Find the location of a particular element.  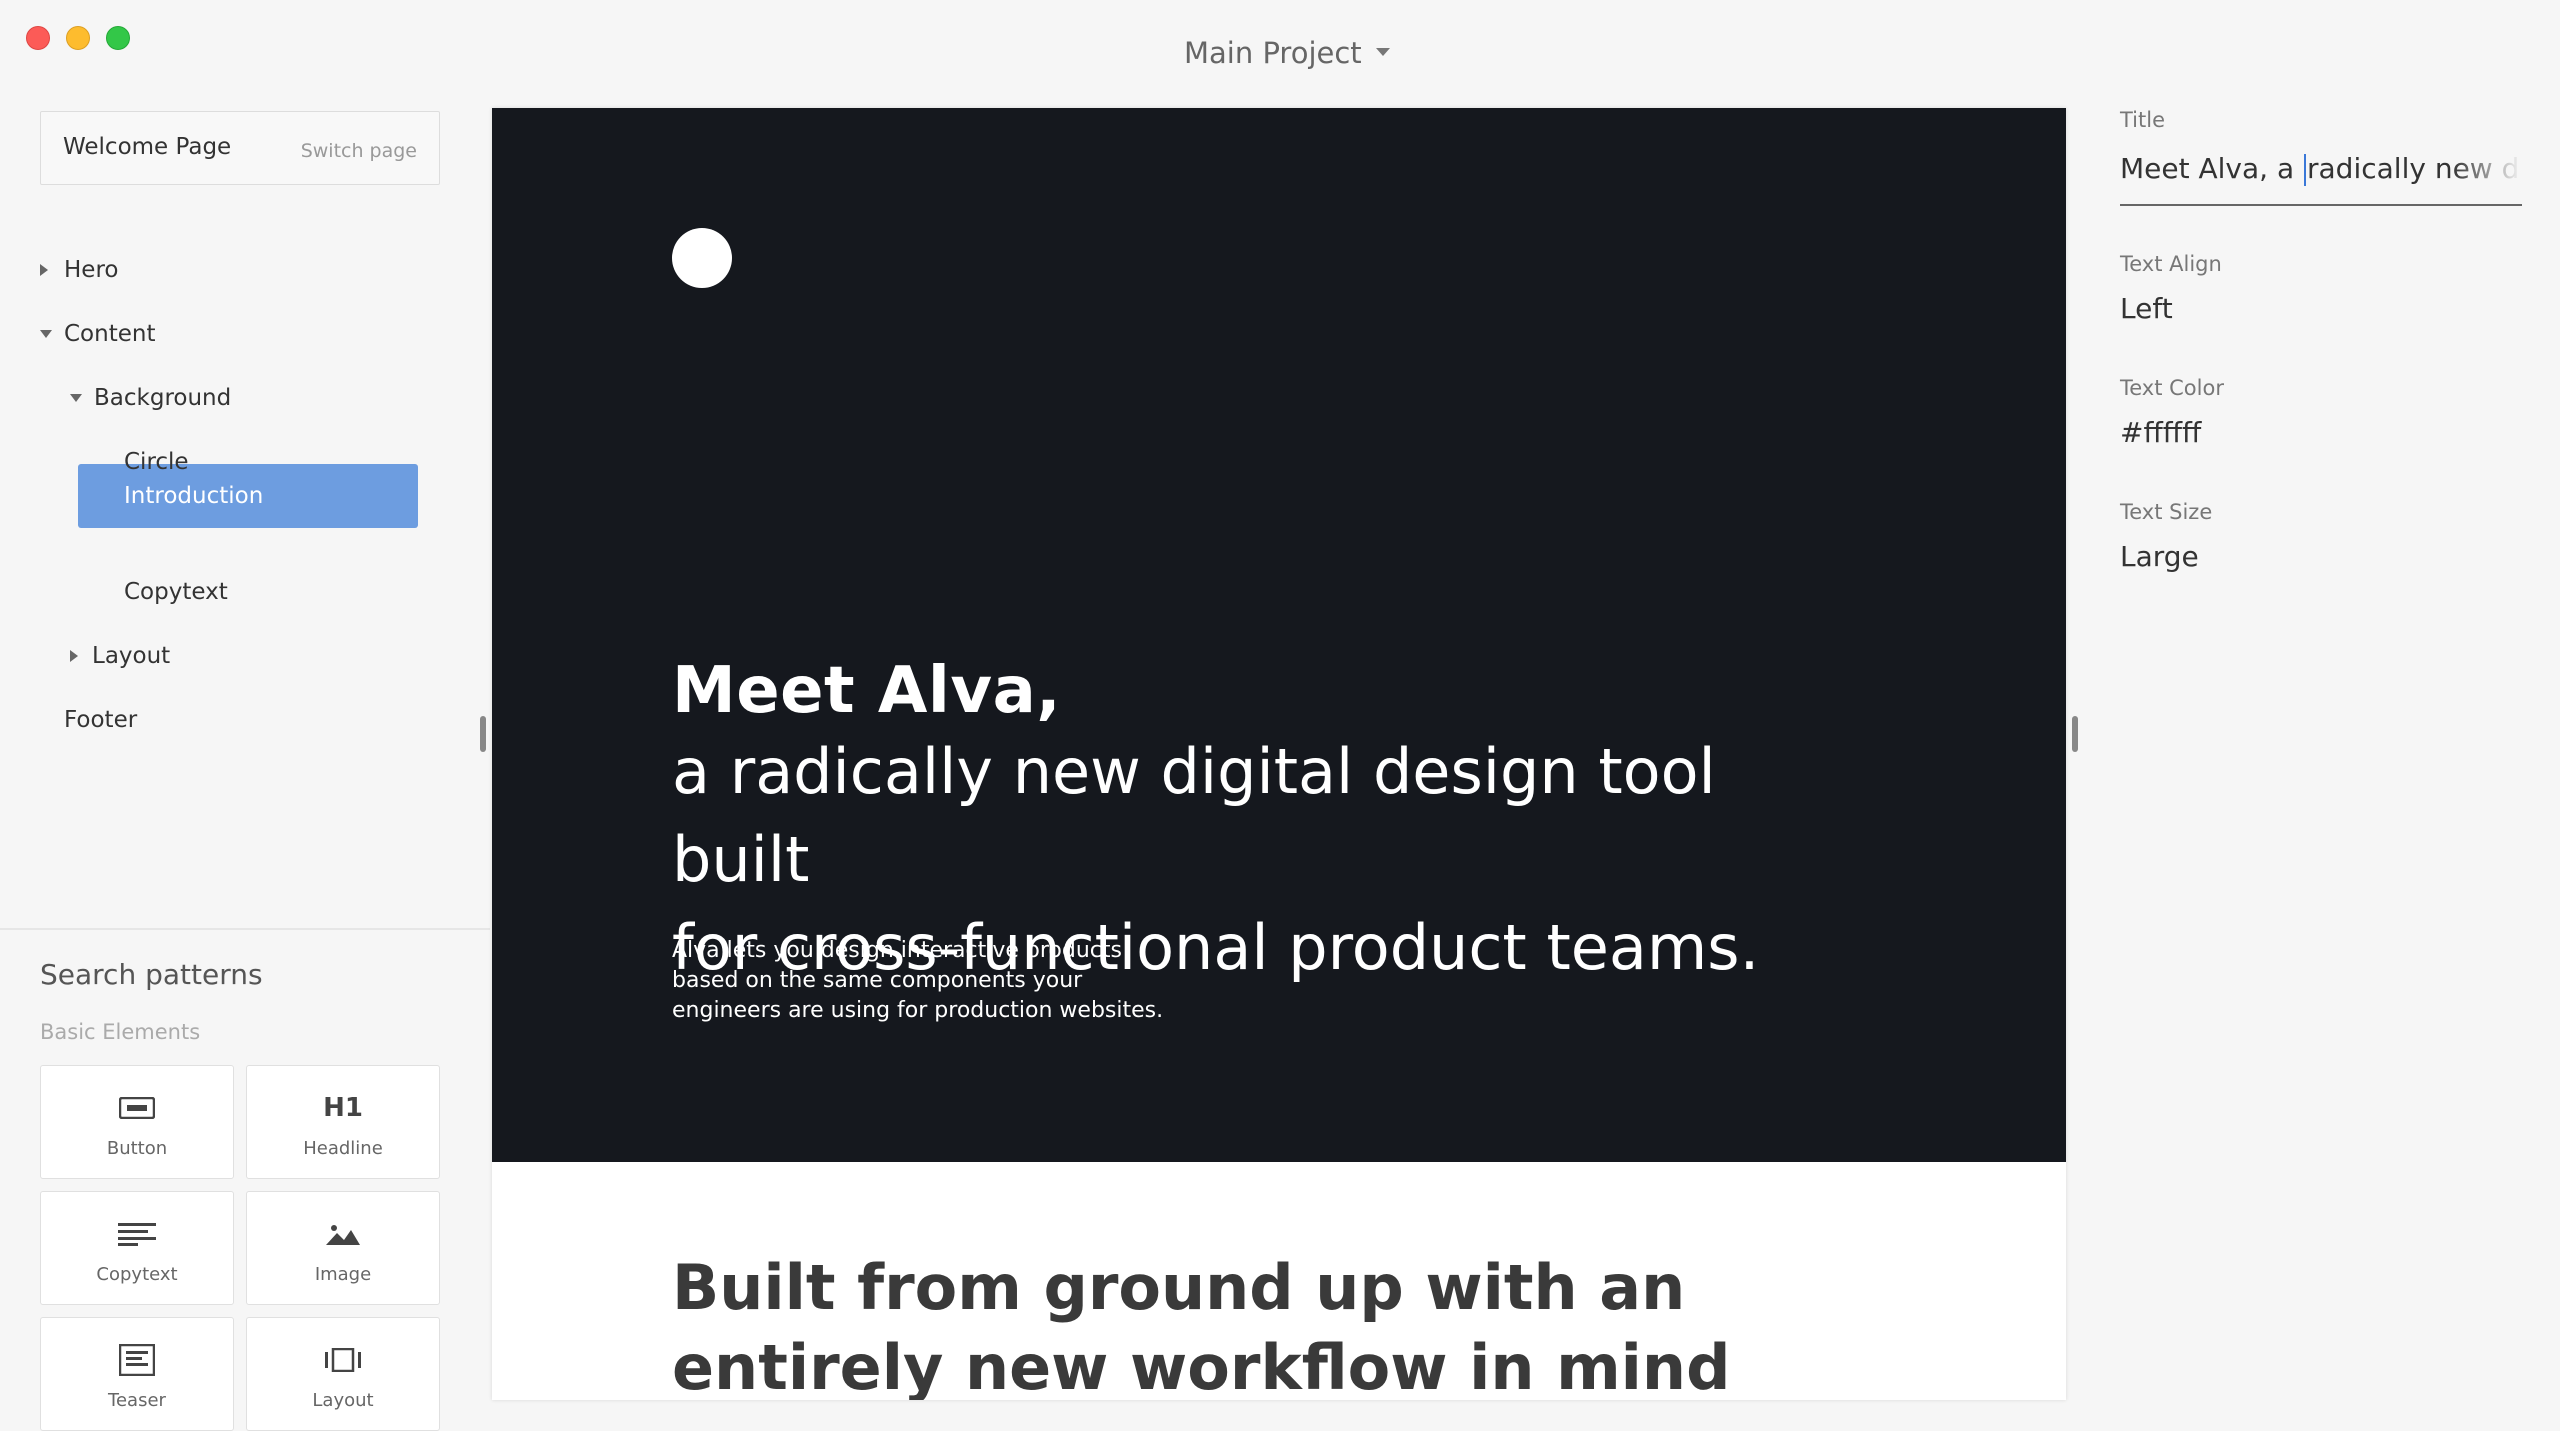

pattern-label: Button is located at coordinates (137, 1148).